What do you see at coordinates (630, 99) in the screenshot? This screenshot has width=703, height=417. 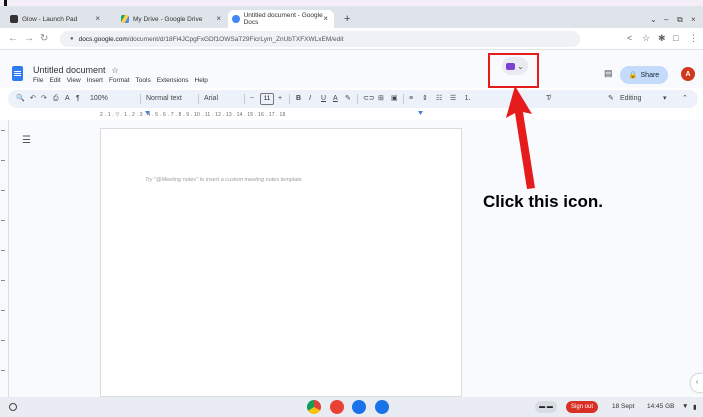 I see `editing-mode-select: Editing` at bounding box center [630, 99].